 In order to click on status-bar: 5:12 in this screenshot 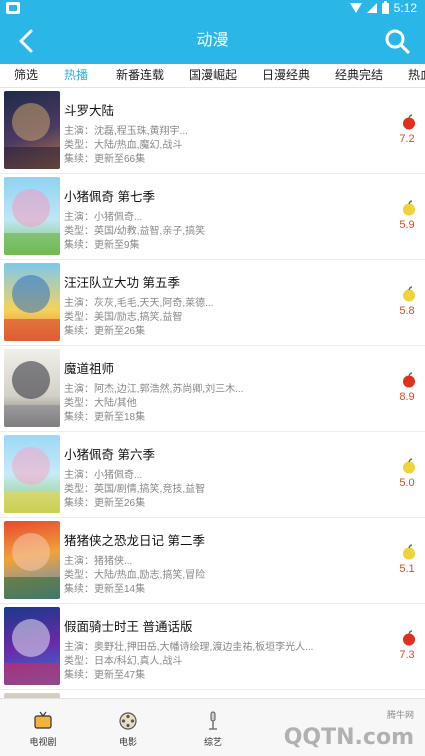, I will do `click(212, 9)`.